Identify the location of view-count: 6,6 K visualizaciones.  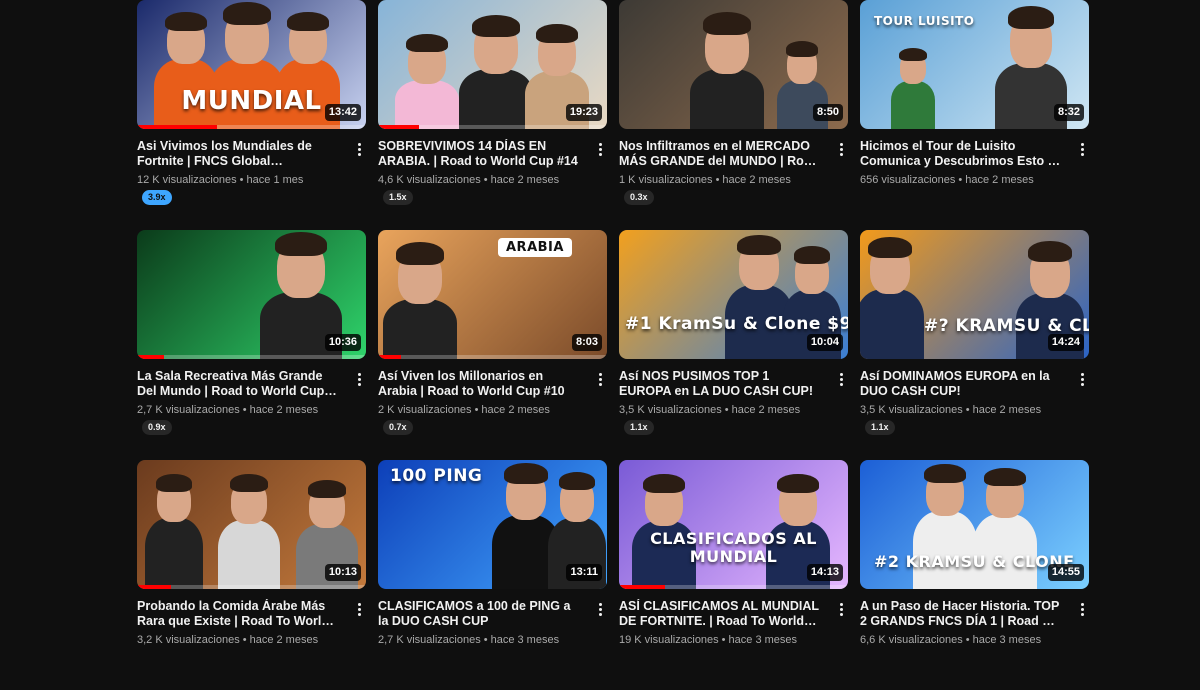
(911, 640).